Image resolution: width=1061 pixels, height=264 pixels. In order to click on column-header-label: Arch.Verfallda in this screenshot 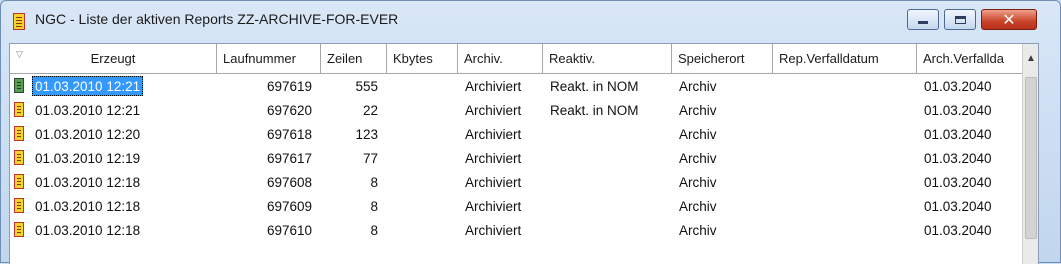, I will do `click(963, 58)`.